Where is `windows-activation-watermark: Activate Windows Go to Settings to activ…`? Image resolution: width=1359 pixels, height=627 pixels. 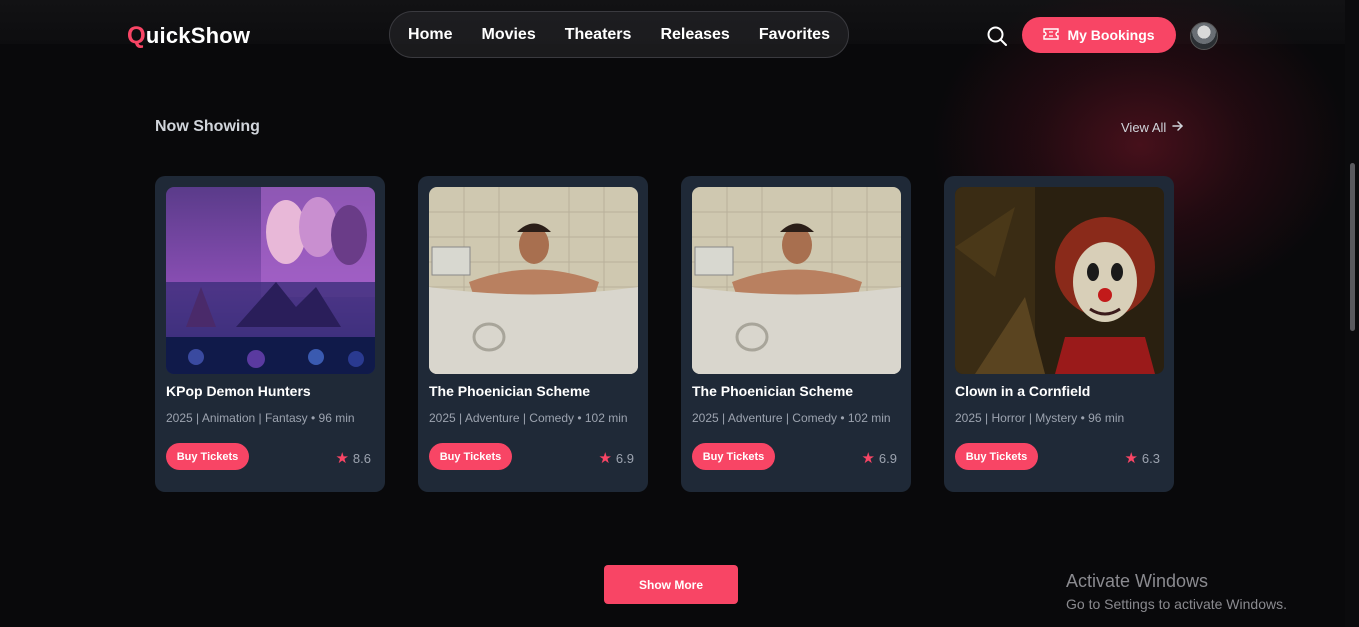
windows-activation-watermark: Activate Windows Go to Settings to activ… is located at coordinates (1176, 591).